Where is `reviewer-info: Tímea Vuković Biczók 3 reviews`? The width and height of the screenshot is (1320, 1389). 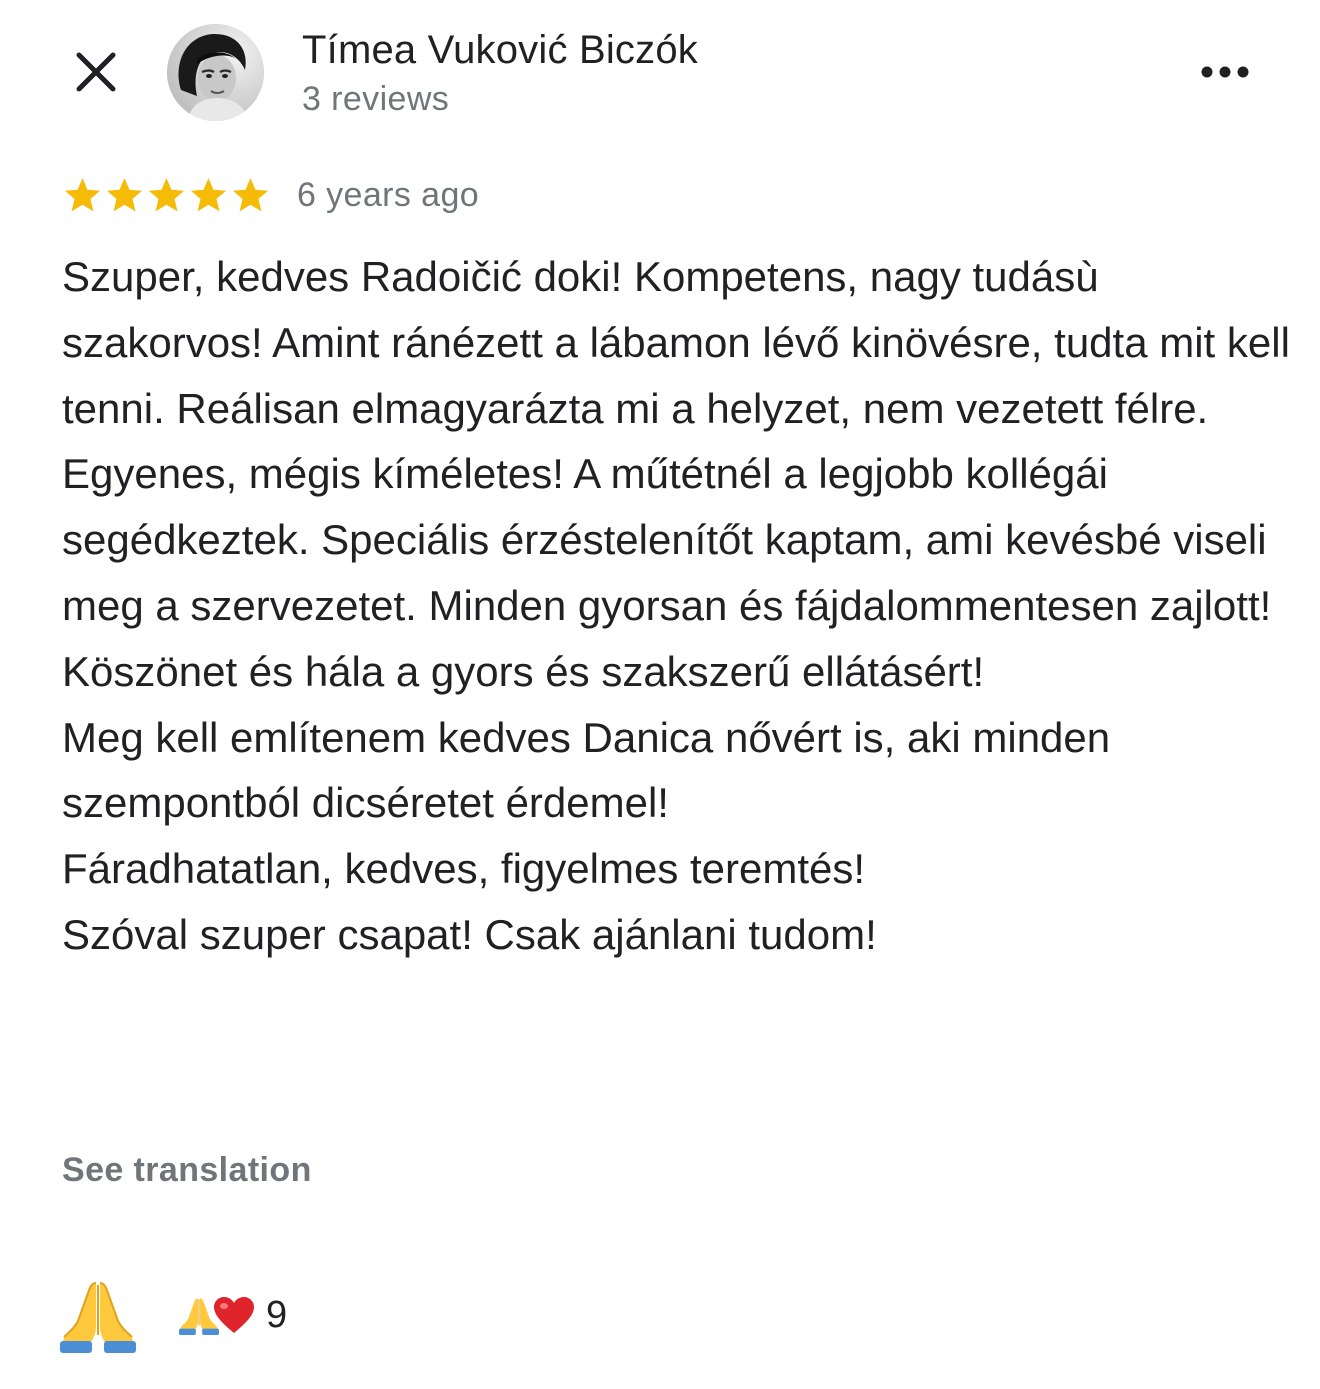 reviewer-info: Tímea Vuković Biczók 3 reviews is located at coordinates (500, 74).